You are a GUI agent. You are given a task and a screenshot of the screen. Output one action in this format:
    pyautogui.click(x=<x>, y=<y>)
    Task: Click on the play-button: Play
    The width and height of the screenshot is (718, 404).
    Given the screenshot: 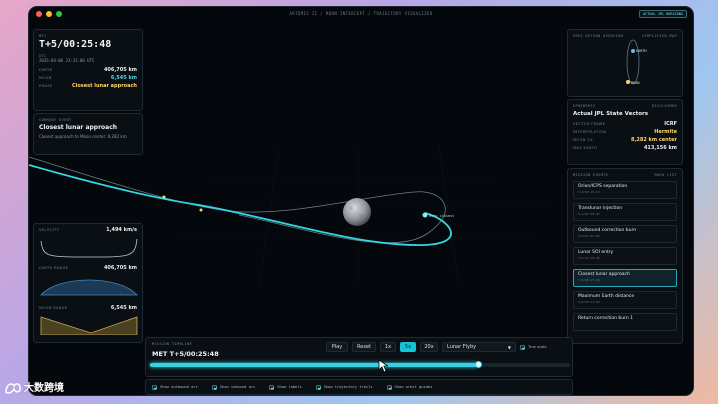 What is the action you would take?
    pyautogui.click(x=337, y=347)
    